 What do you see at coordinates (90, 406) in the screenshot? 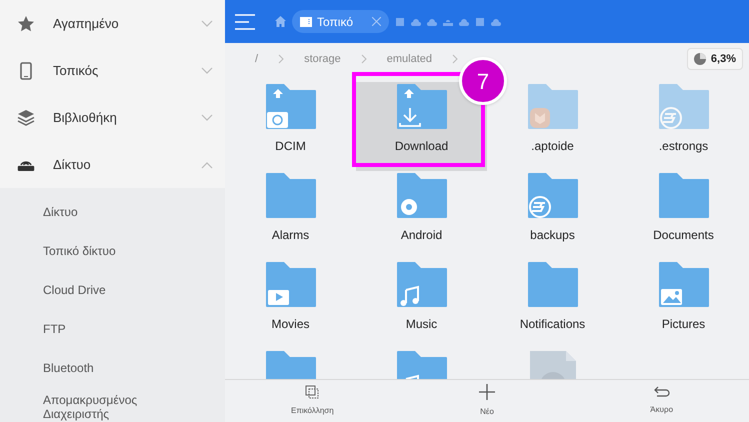
I see `sidebar-sublabel: Απομακρυσμένος Διαχειριστής` at bounding box center [90, 406].